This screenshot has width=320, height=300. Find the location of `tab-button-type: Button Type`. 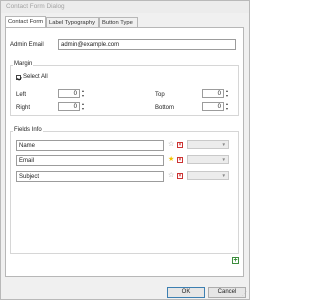

tab-button-type: Button Type is located at coordinates (118, 22).